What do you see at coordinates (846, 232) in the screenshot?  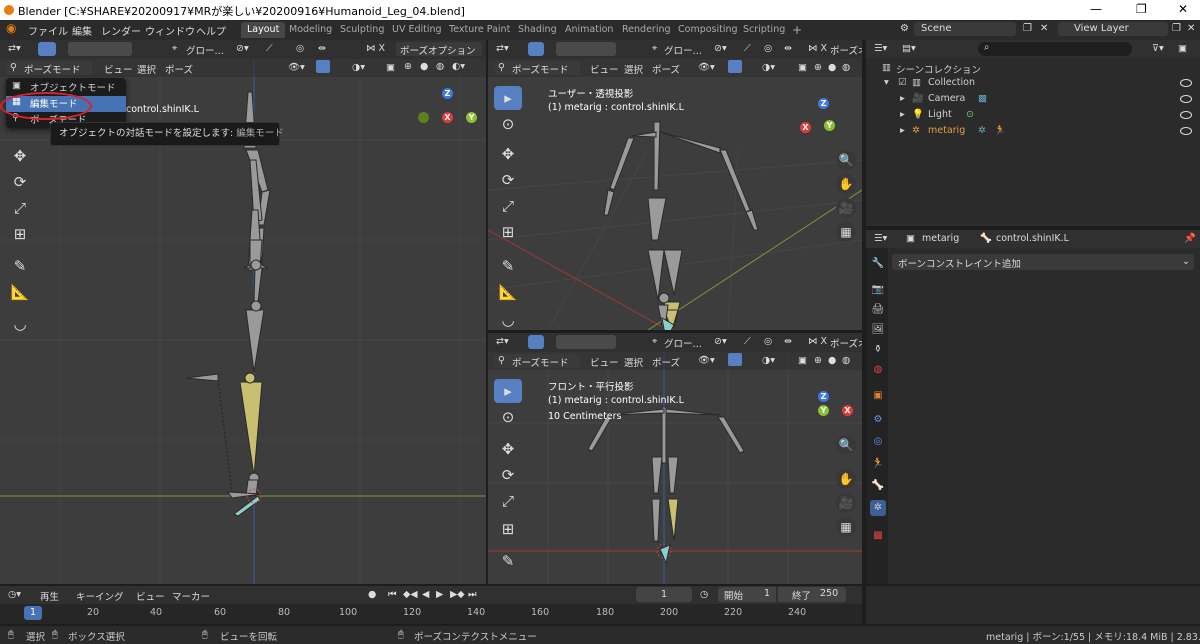 I see `rt-ortho-grid-icon: ▦` at bounding box center [846, 232].